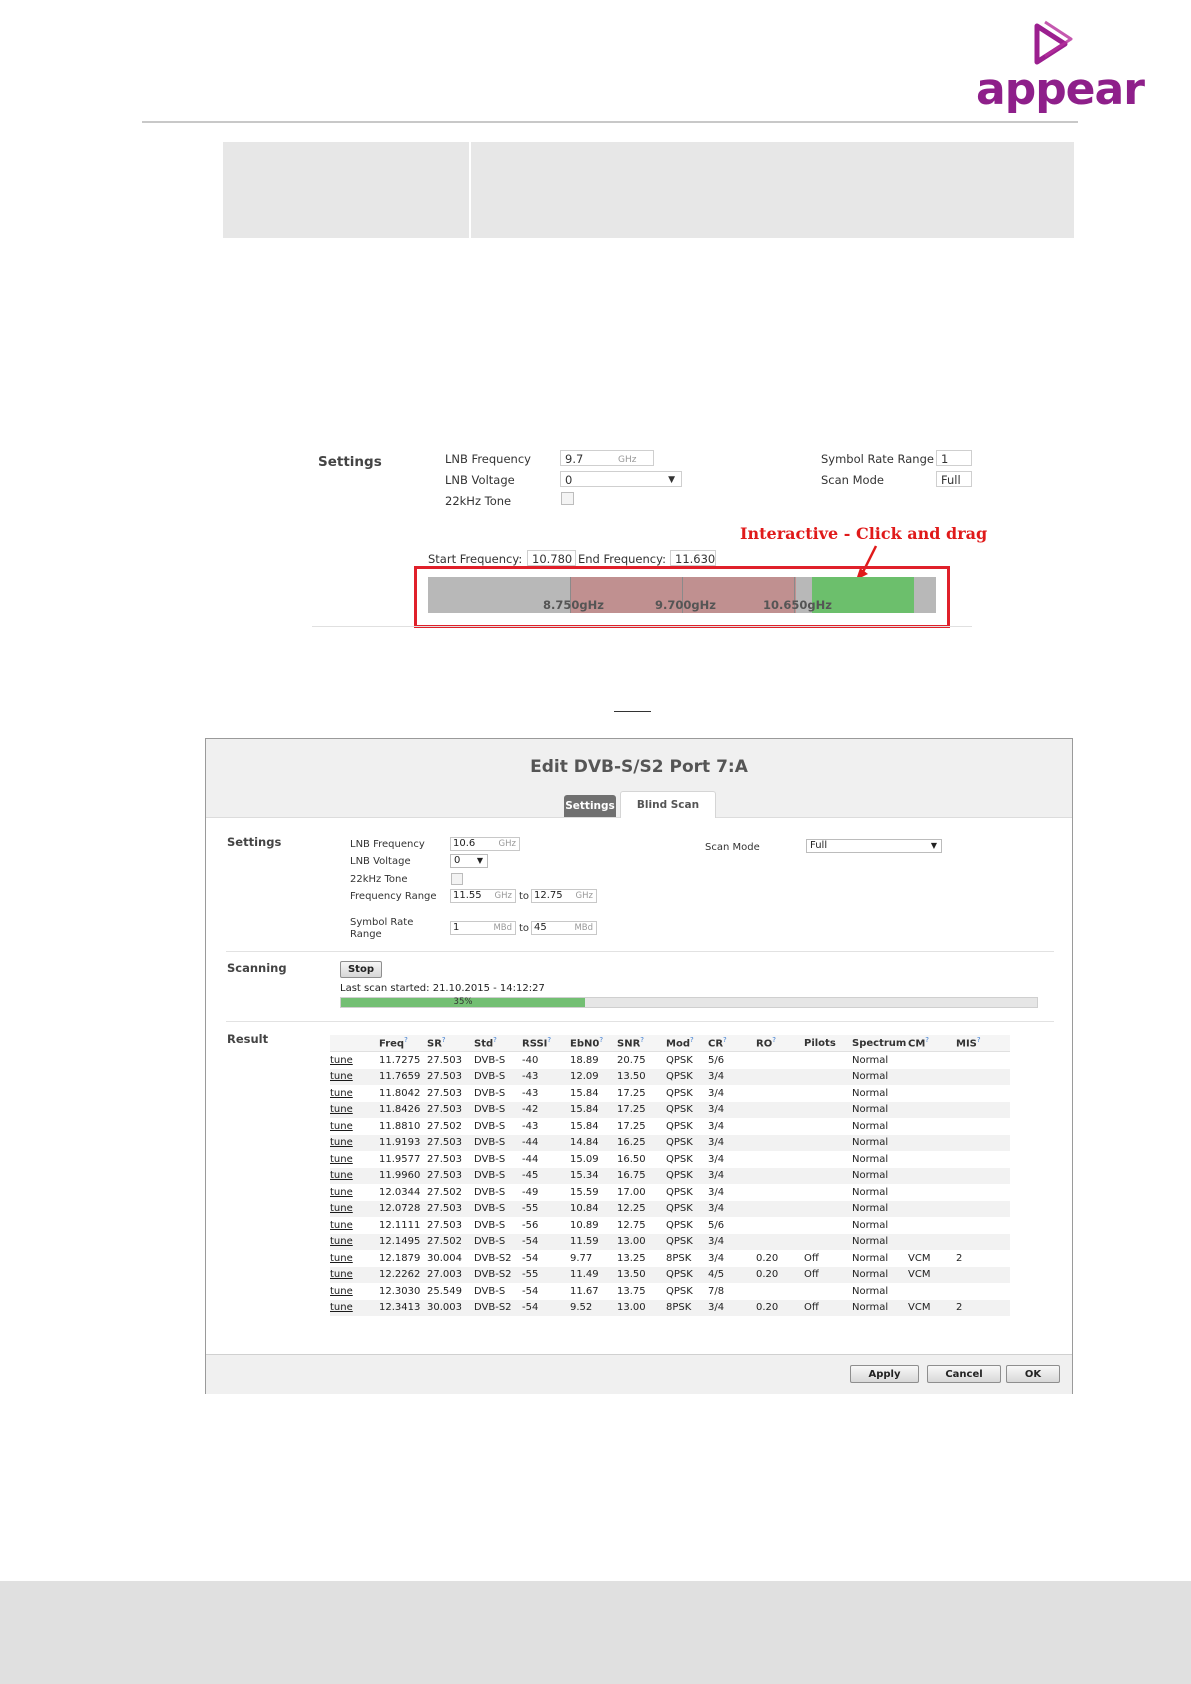 This screenshot has height=1684, width=1191. I want to click on table-cell: 27.503, so click(450, 1142).